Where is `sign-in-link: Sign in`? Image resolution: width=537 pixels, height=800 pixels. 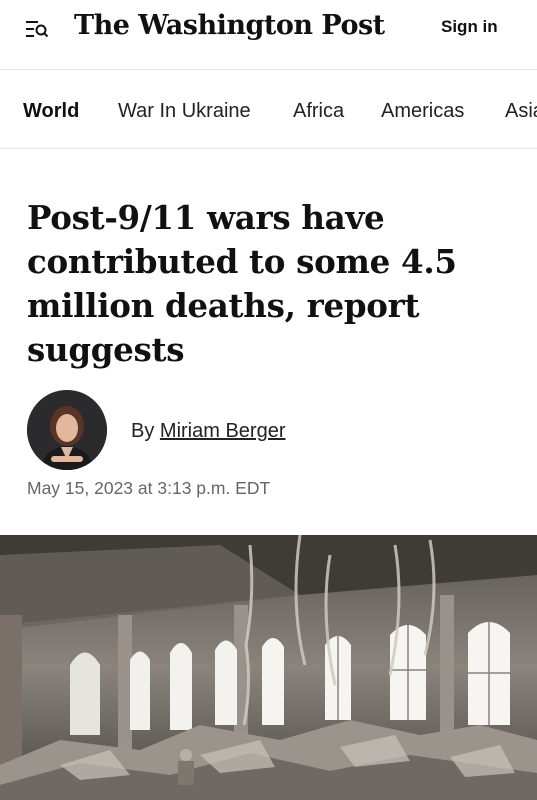
sign-in-link: Sign in is located at coordinates (469, 27).